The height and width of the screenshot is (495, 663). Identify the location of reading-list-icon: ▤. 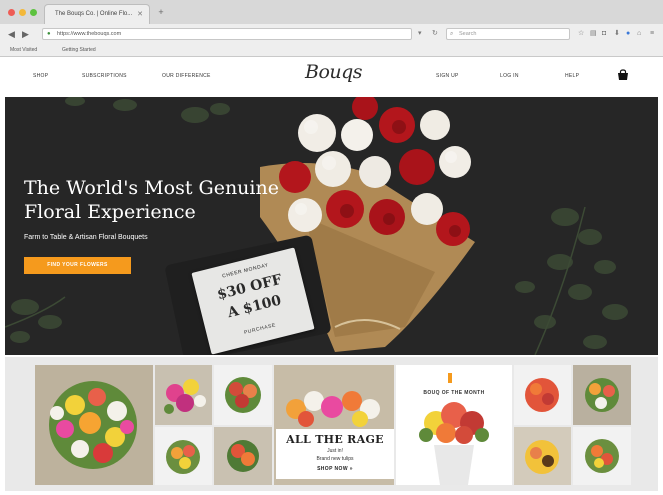
(593, 34).